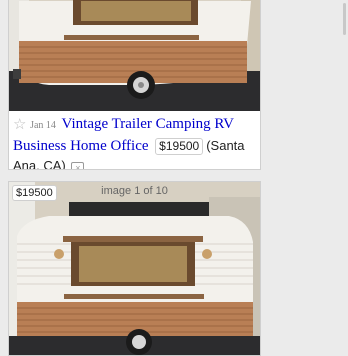  What do you see at coordinates (134, 191) in the screenshot?
I see `image-counter: image 1 of 10` at bounding box center [134, 191].